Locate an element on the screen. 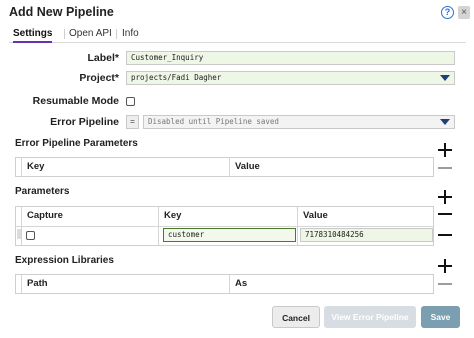  resumable-mode-label: Resumable Mode is located at coordinates (75, 101).